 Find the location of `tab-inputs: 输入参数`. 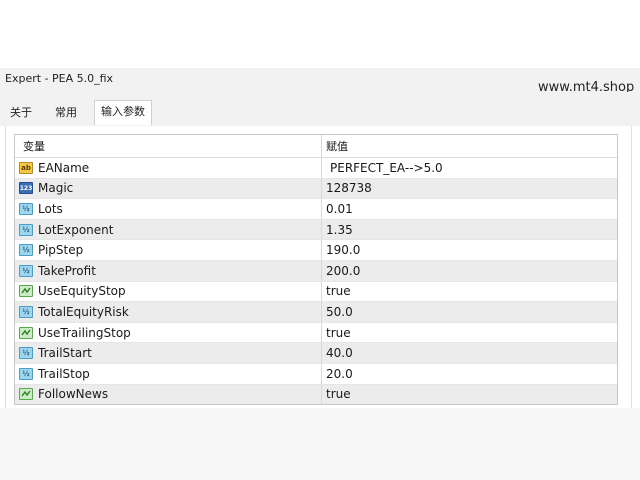

tab-inputs: 输入参数 is located at coordinates (123, 112).